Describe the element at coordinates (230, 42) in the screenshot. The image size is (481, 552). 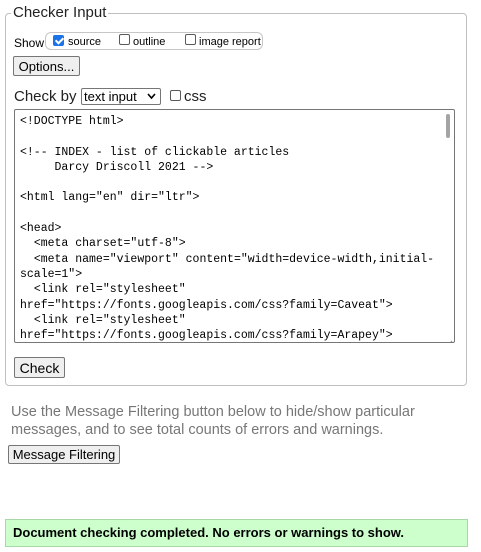
I see `image-report-checkbox-label: image report` at that location.